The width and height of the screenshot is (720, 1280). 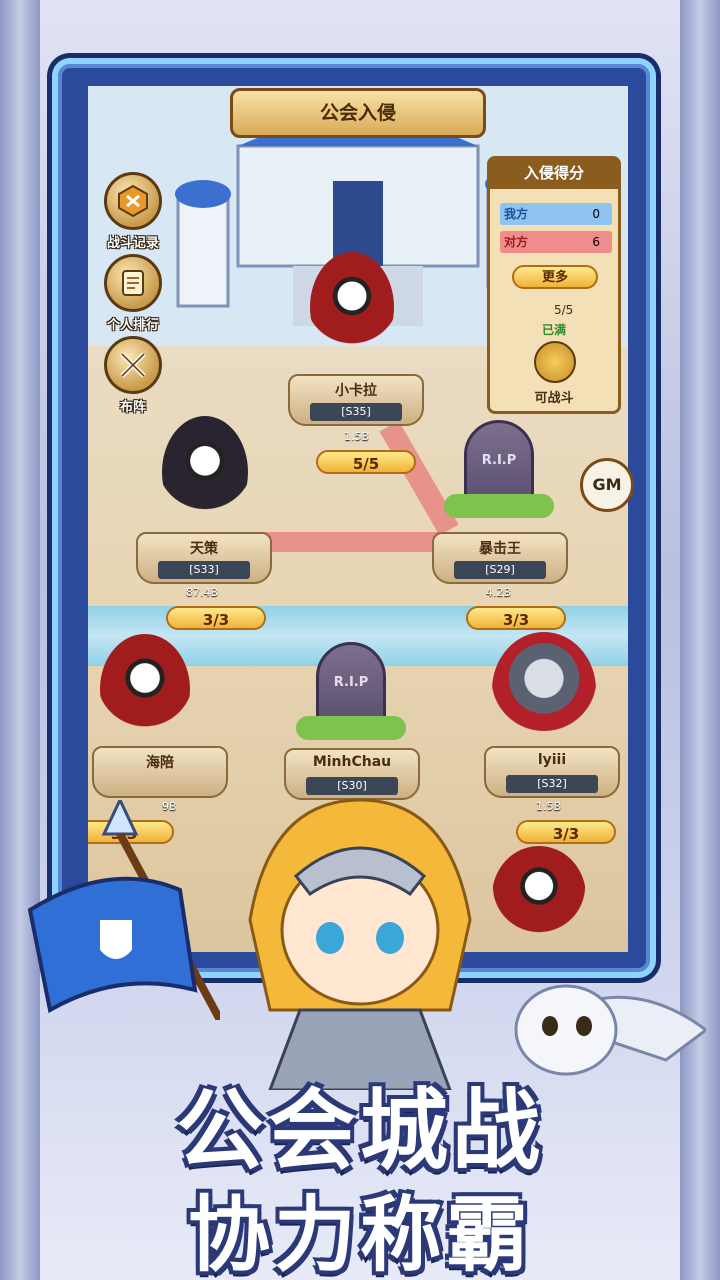 I want to click on node-server: [S35], so click(x=356, y=412).